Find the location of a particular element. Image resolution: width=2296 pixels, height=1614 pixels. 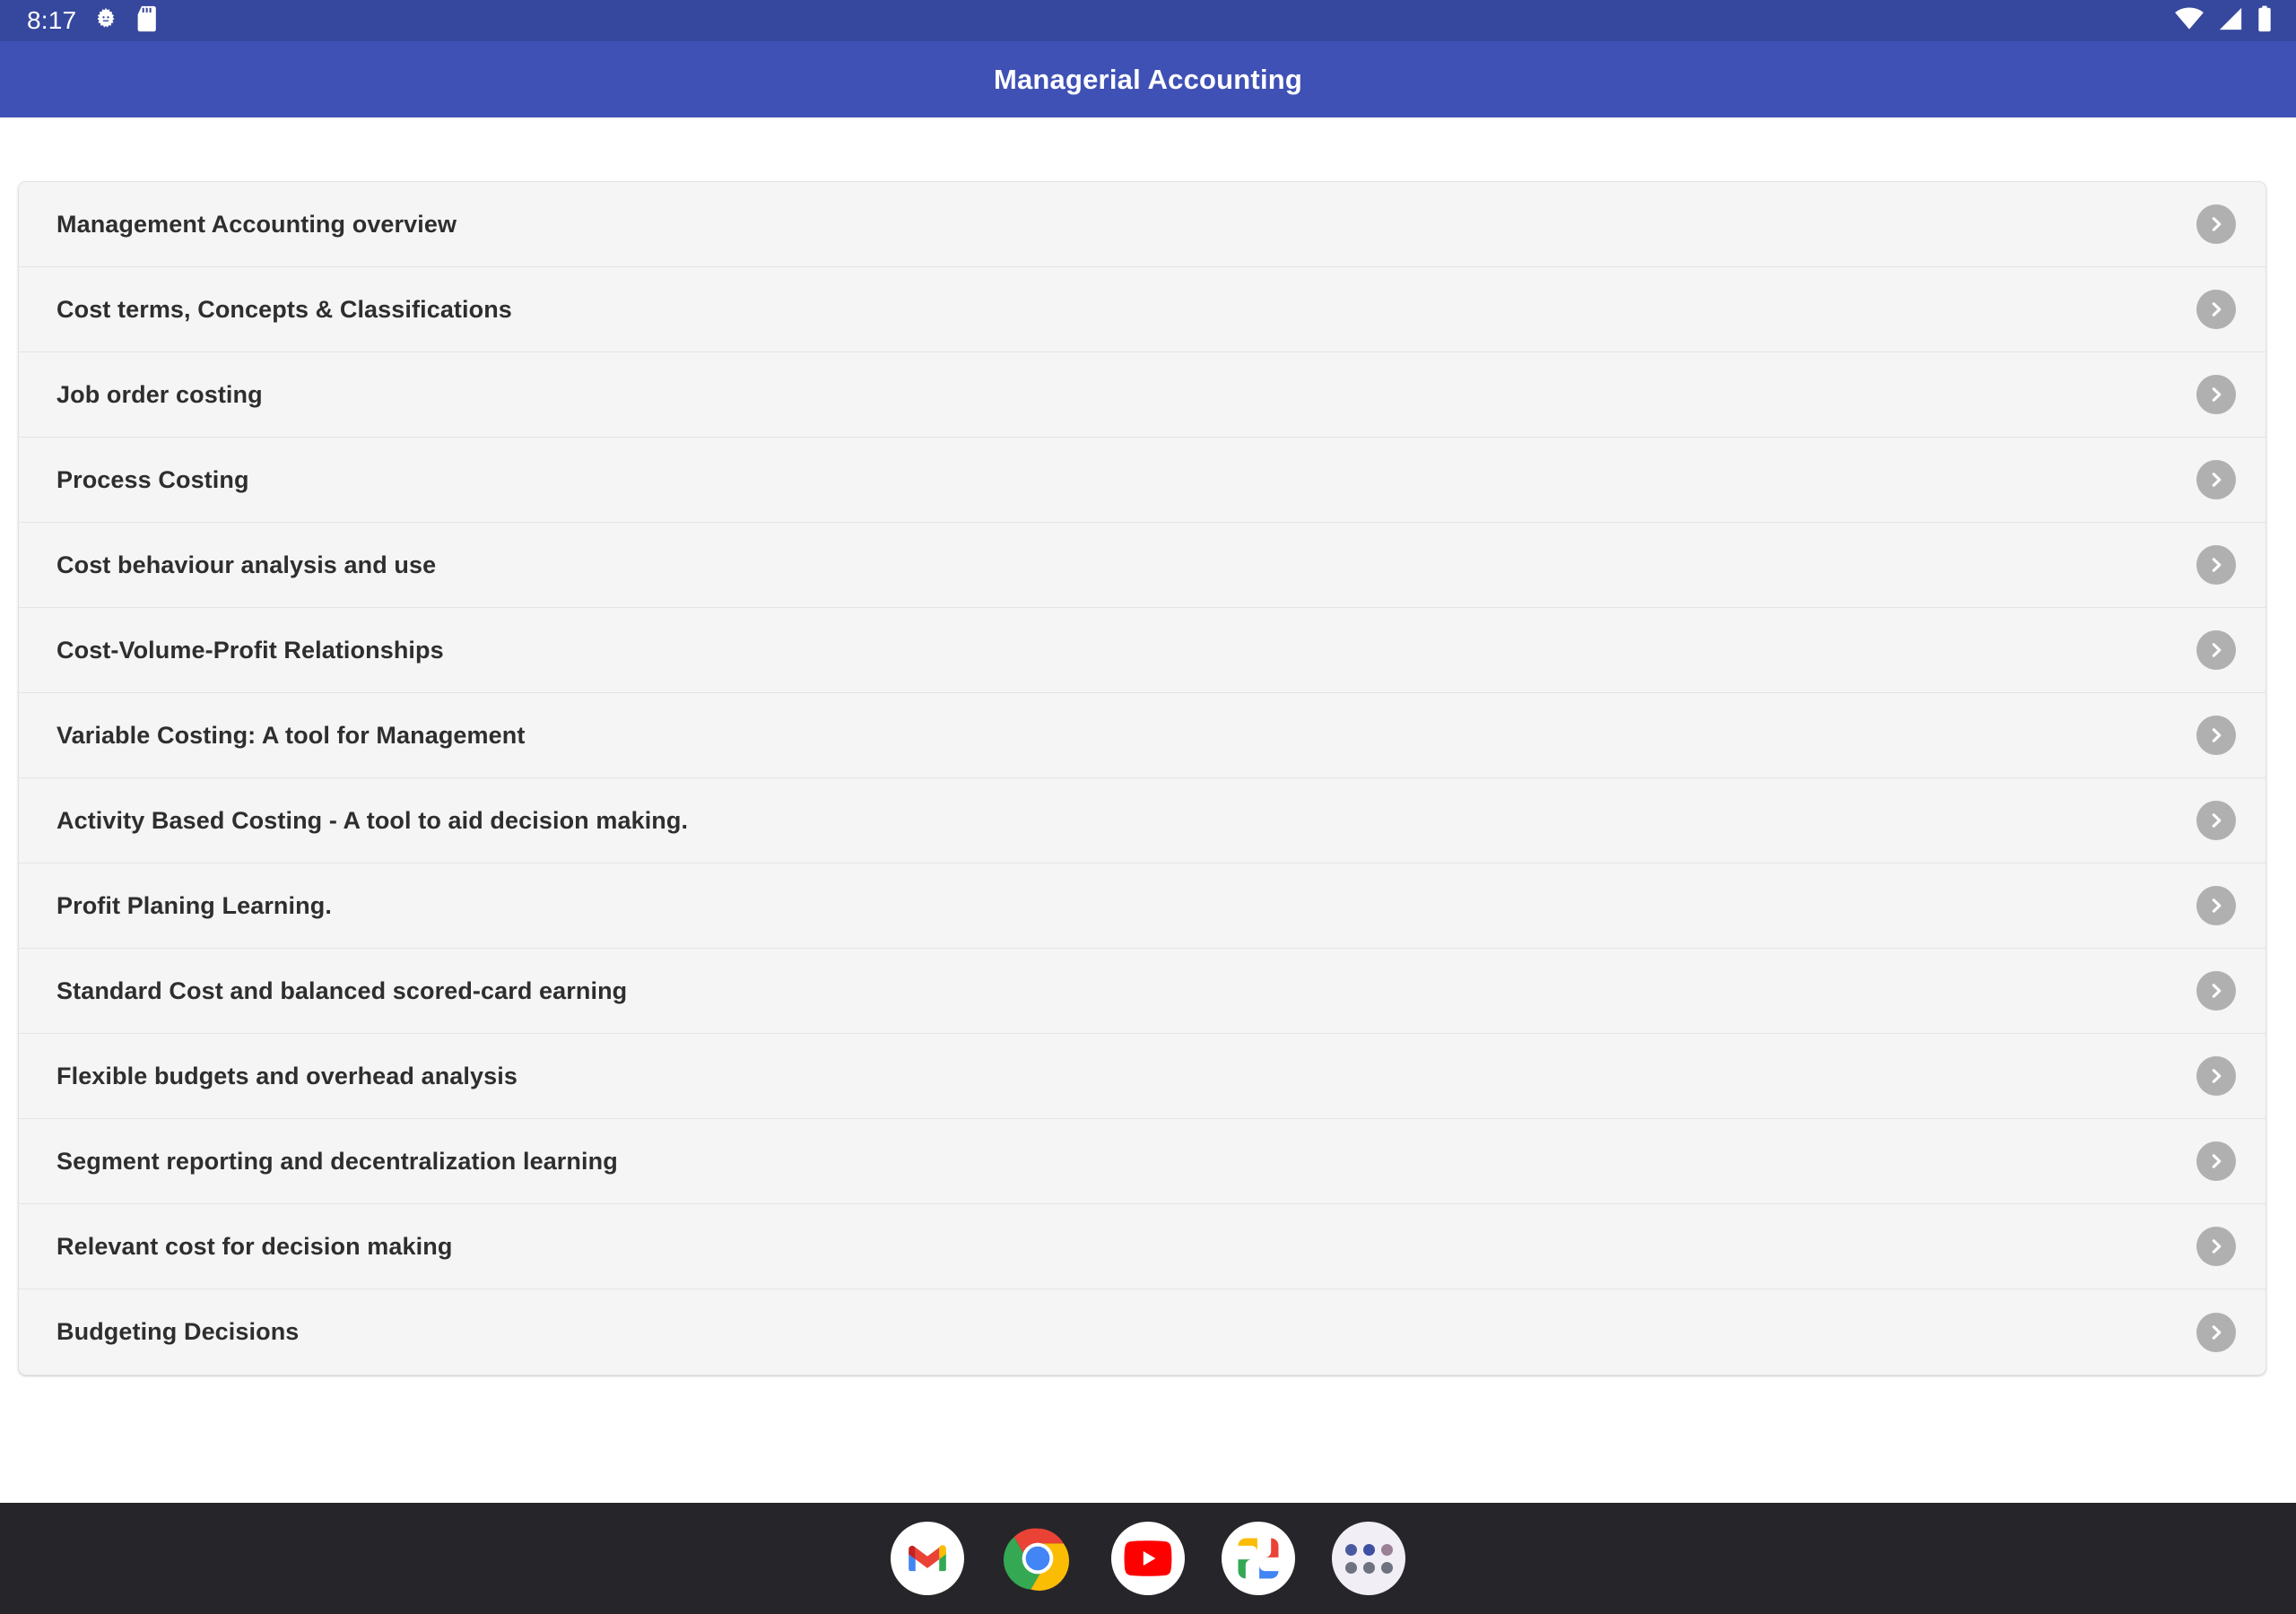

battery-icon is located at coordinates (2265, 21).